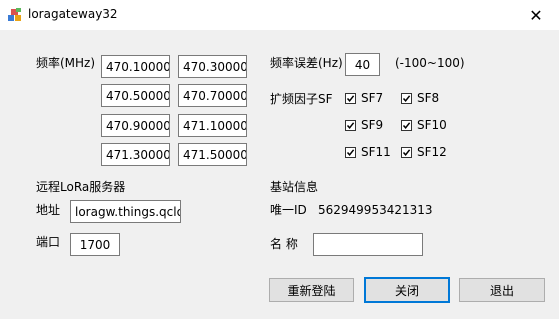  What do you see at coordinates (212, 66) in the screenshot?
I see `frequency-input-2: 470.300000` at bounding box center [212, 66].